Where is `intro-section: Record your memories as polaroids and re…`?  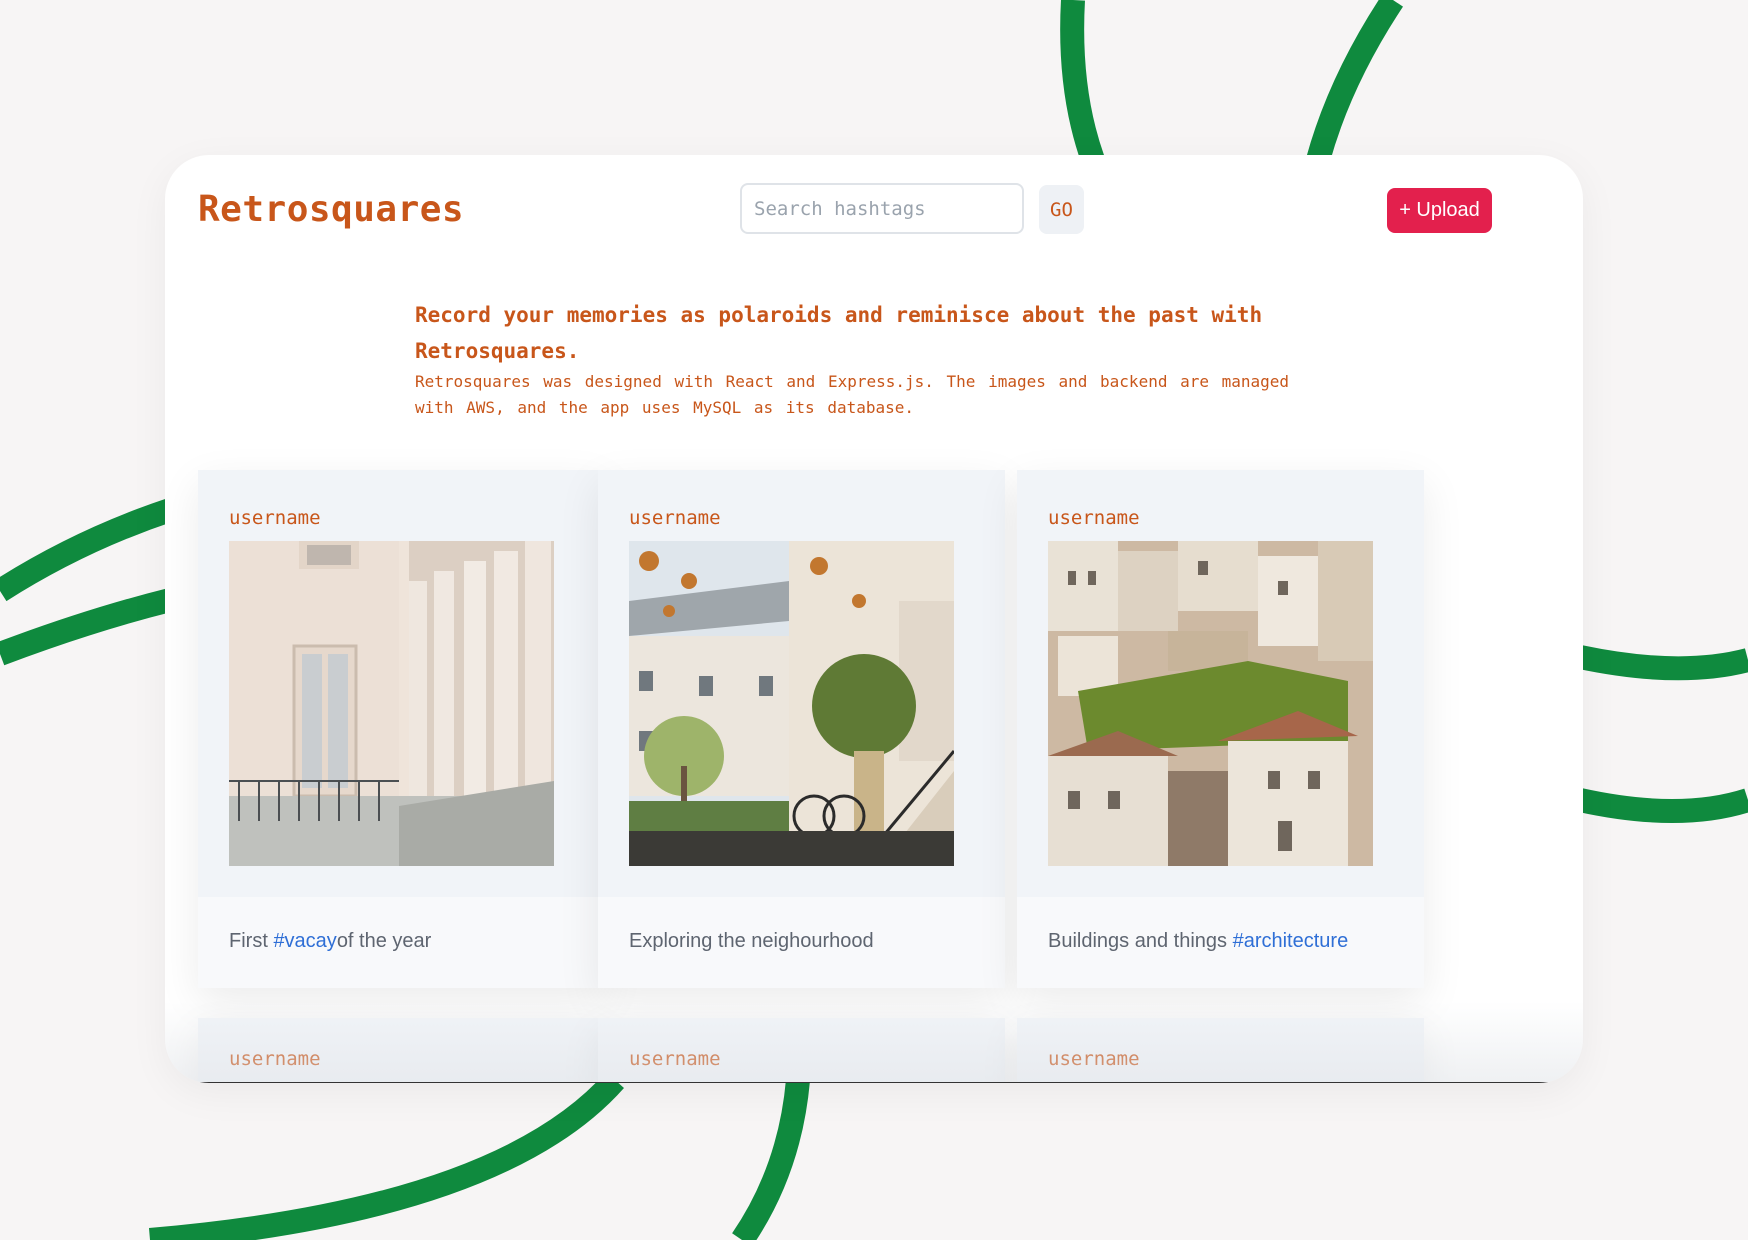 intro-section: Record your memories as polaroids and re… is located at coordinates (875, 359).